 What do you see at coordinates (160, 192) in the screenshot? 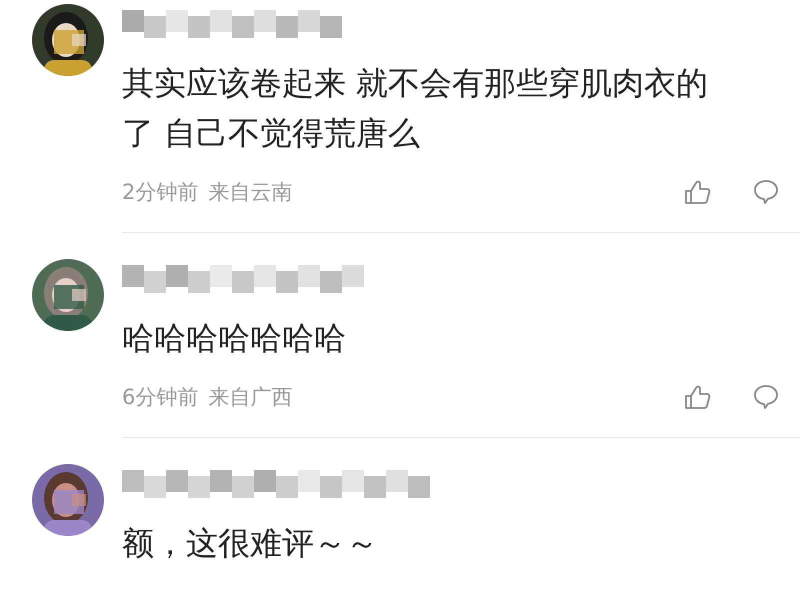
I see `comment-time: 2分钟前` at bounding box center [160, 192].